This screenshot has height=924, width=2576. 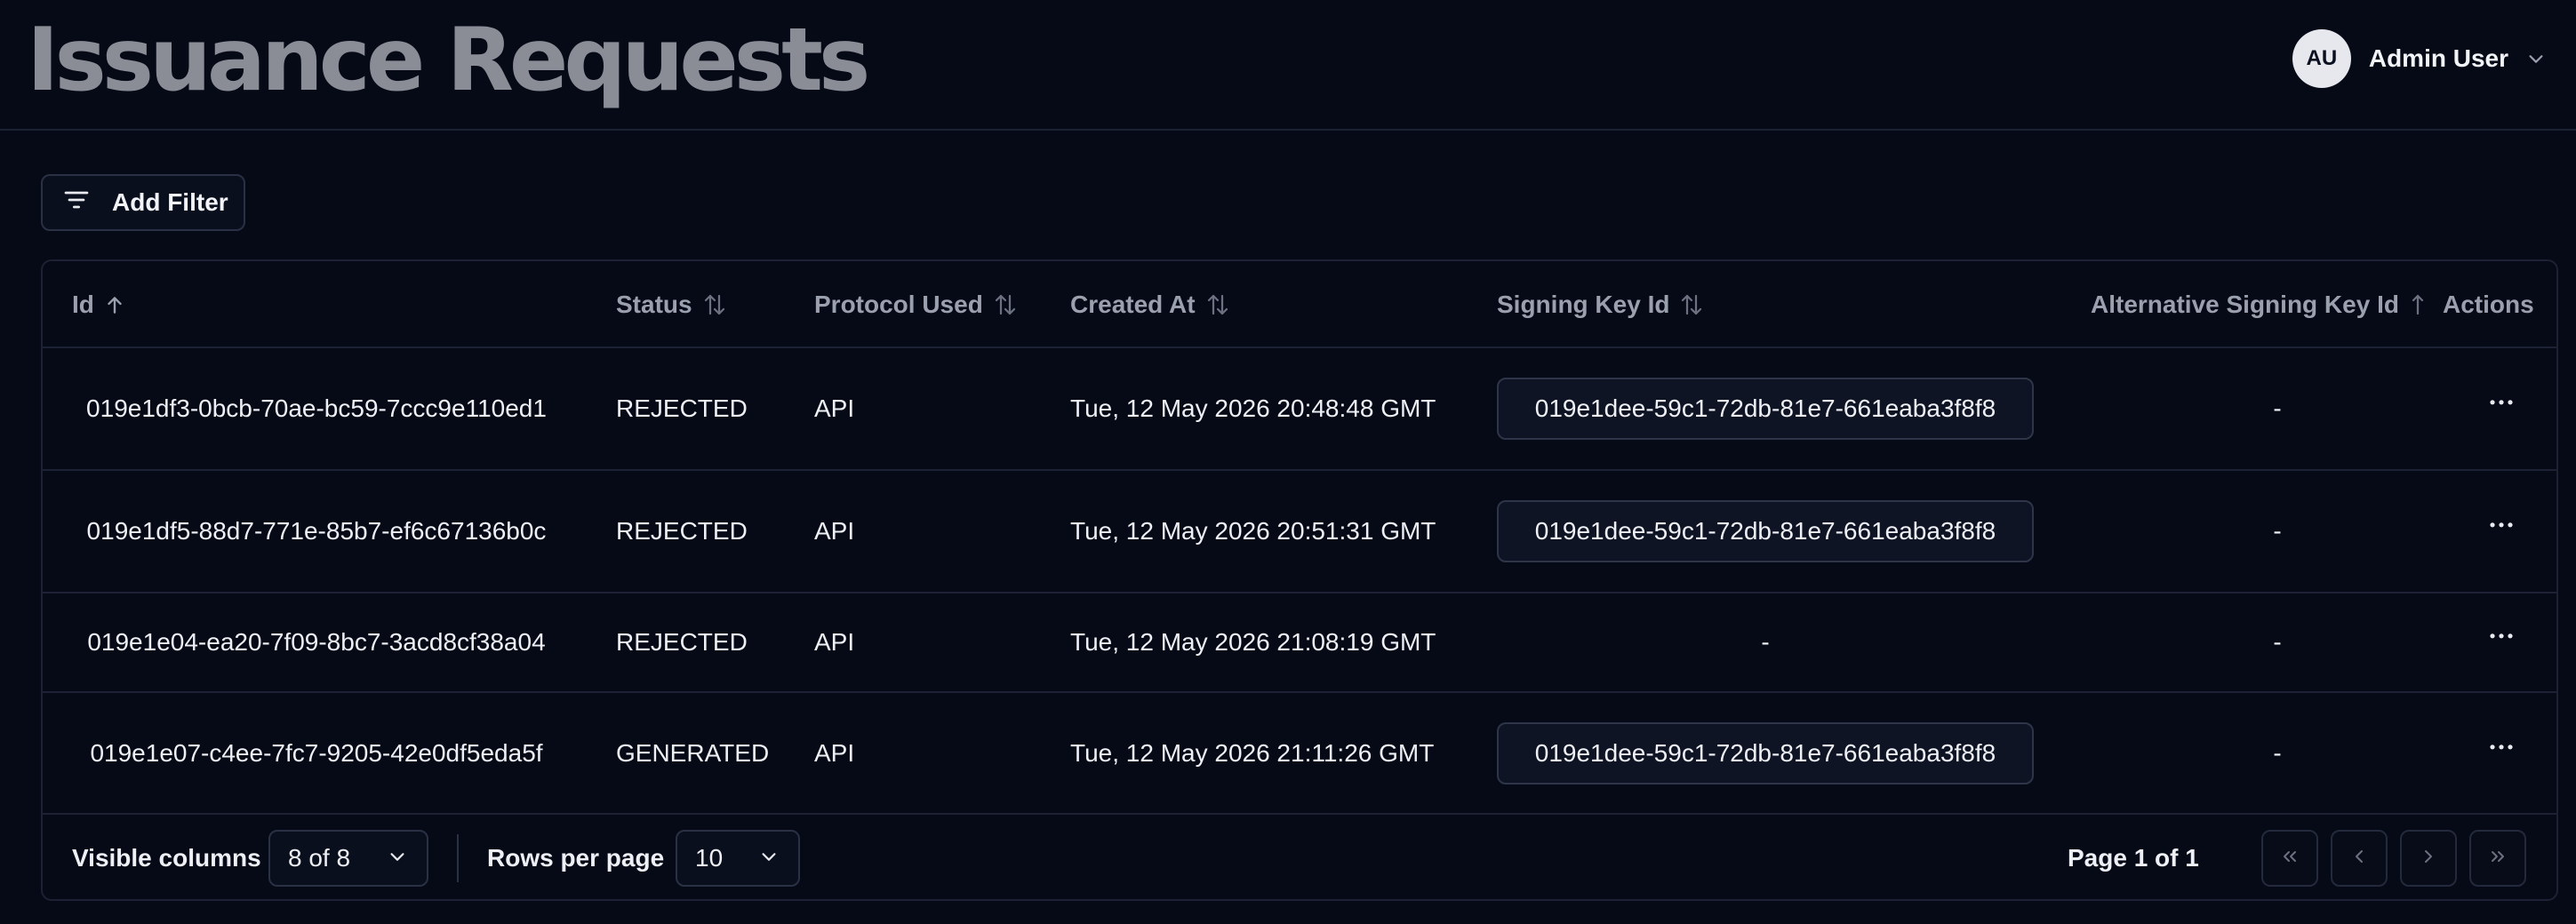 I want to click on user-menu: AU Admin User, so click(x=2419, y=58).